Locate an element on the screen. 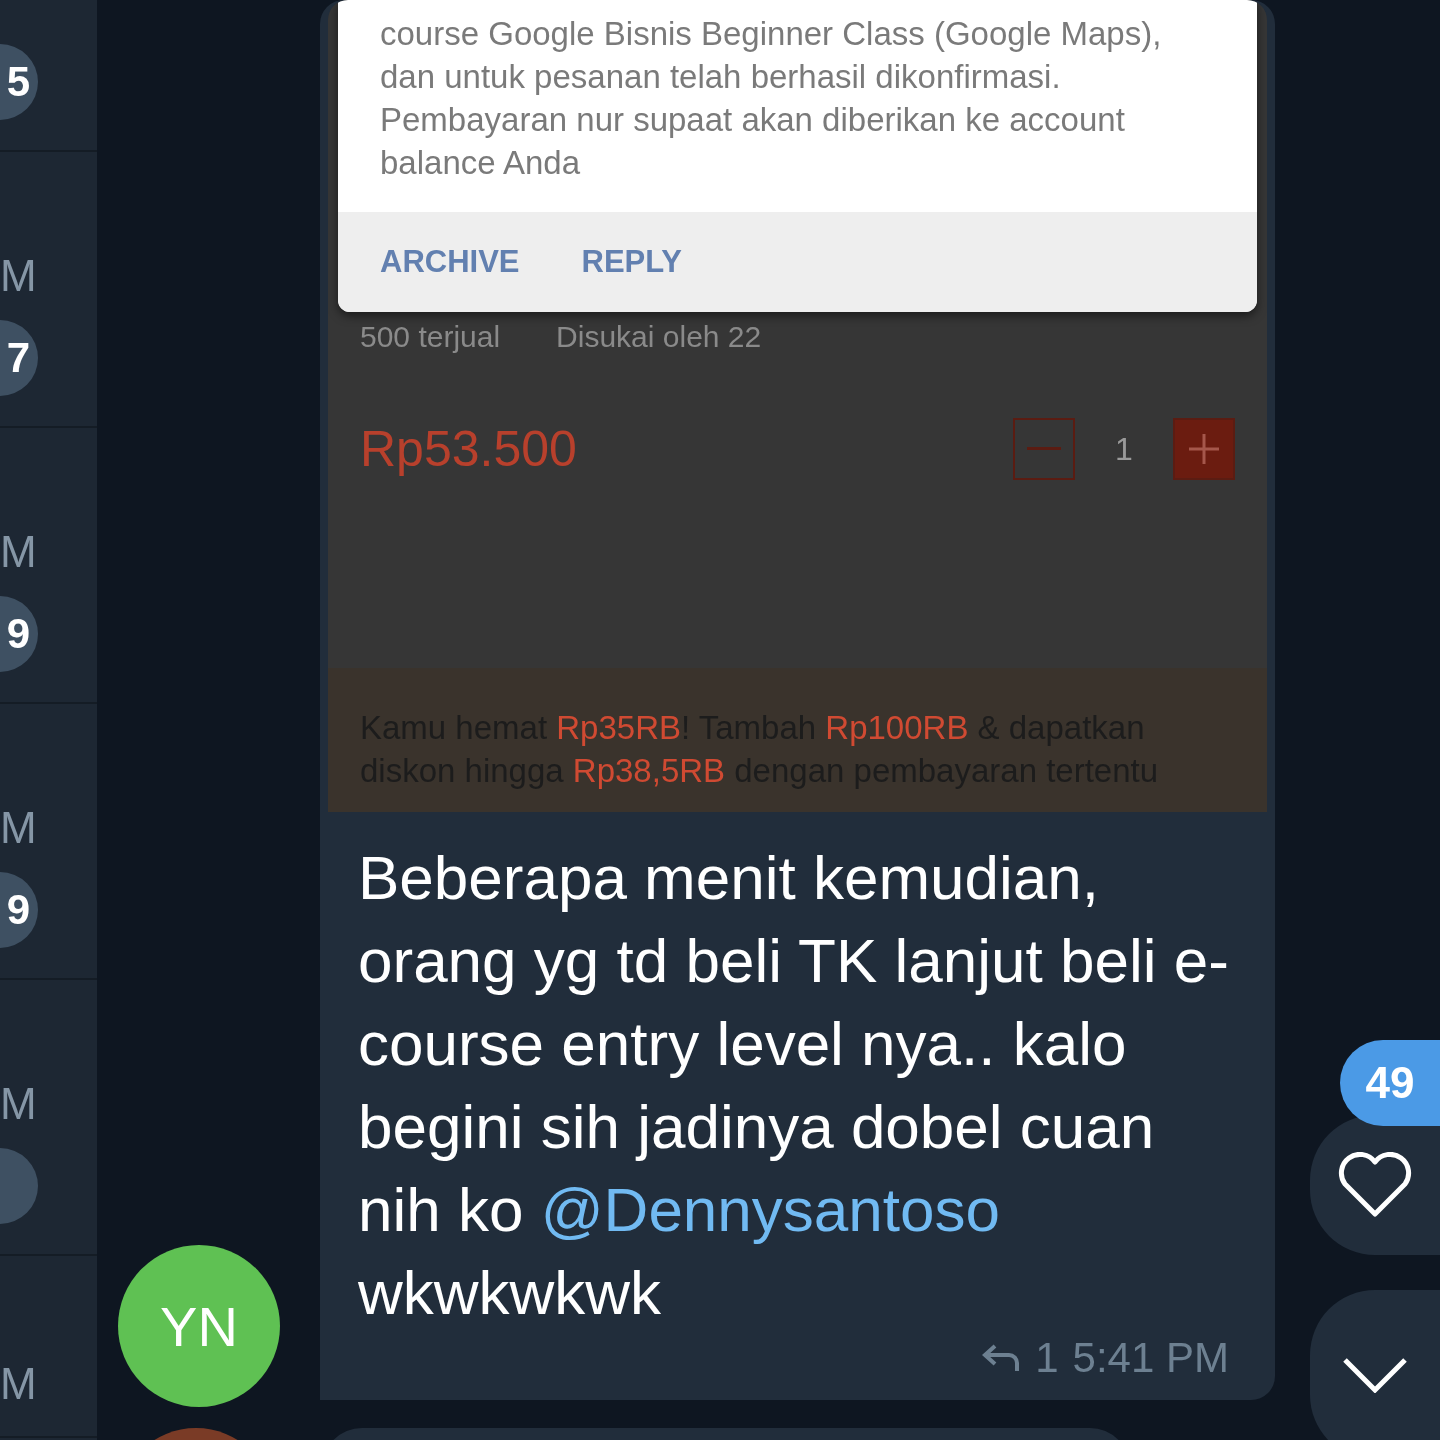 The height and width of the screenshot is (1440, 1440). notification-action: REPLY is located at coordinates (632, 262).